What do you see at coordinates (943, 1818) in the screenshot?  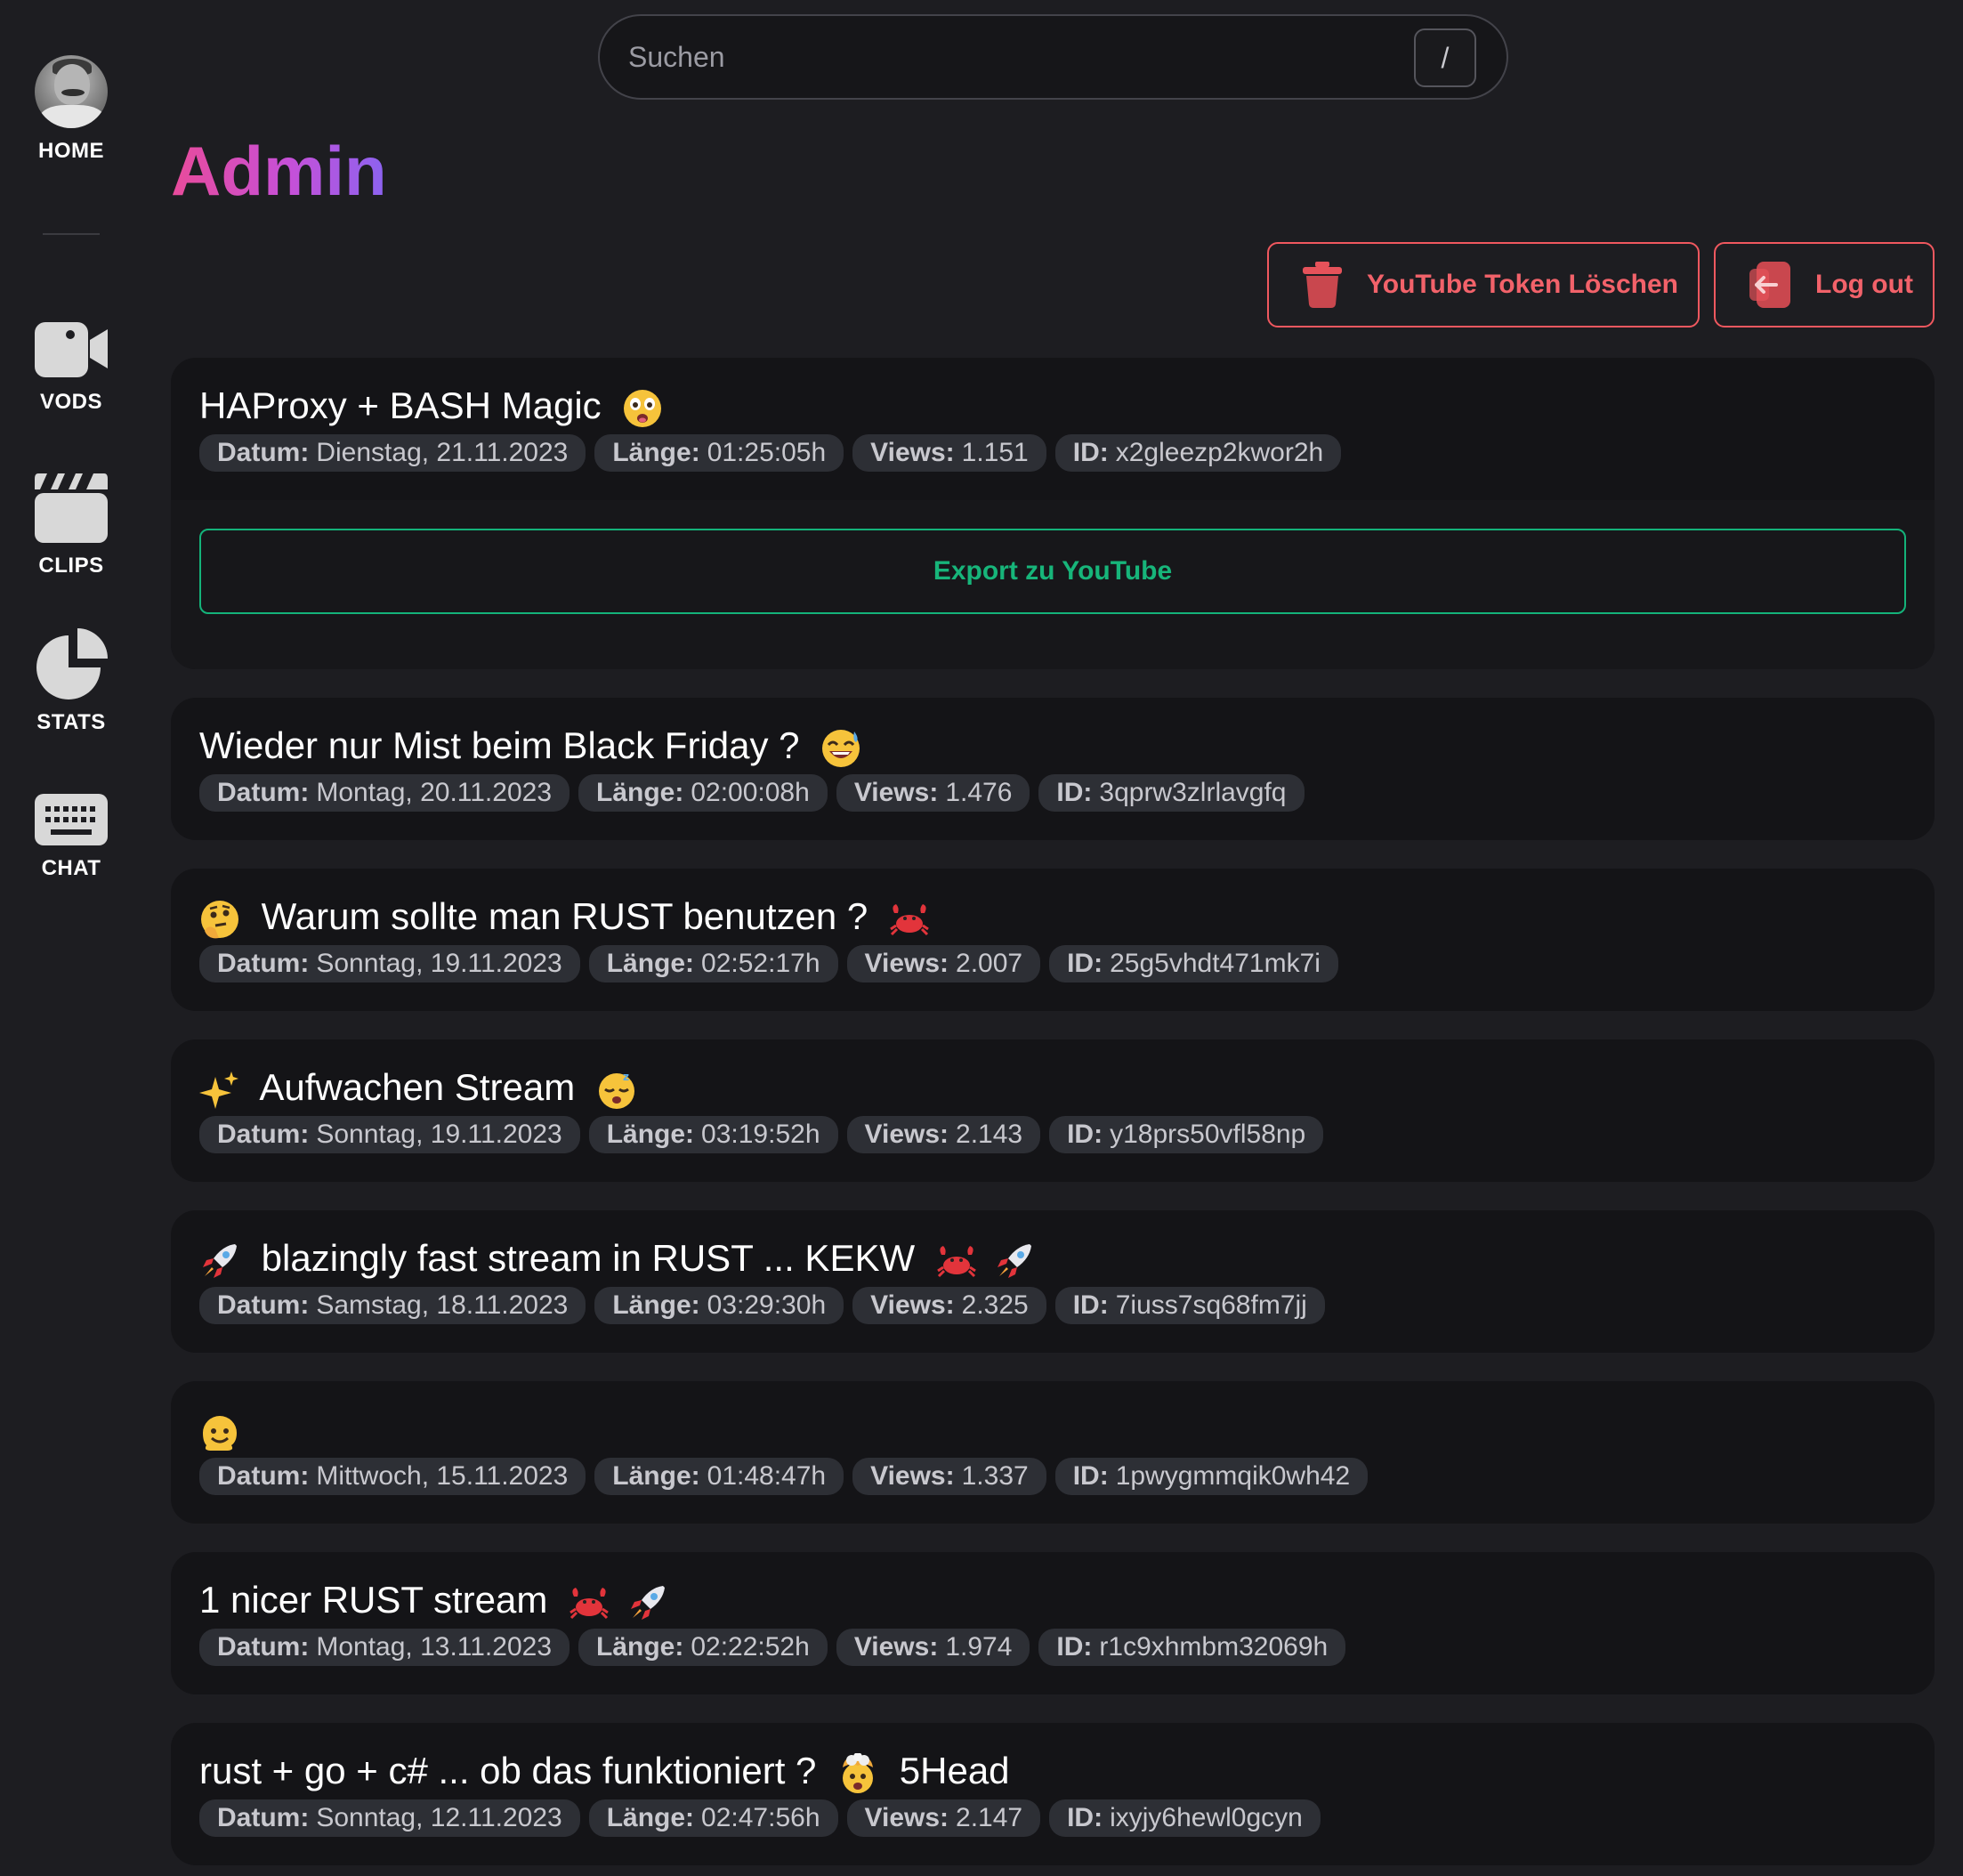 I see `vod-views-pill: Views: 2.147` at bounding box center [943, 1818].